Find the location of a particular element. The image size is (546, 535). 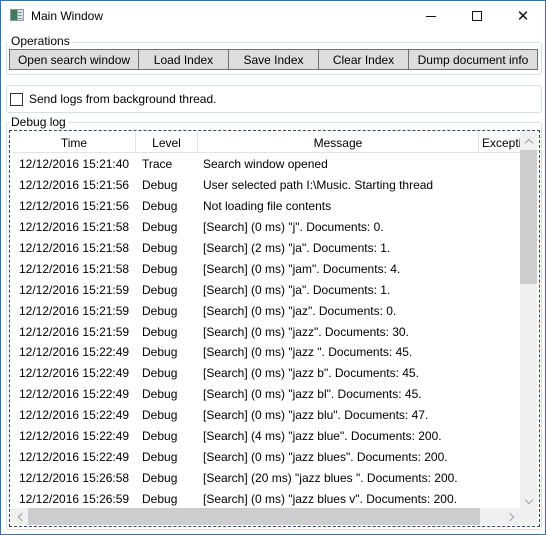

horizontal-scrollbar is located at coordinates (265, 516).